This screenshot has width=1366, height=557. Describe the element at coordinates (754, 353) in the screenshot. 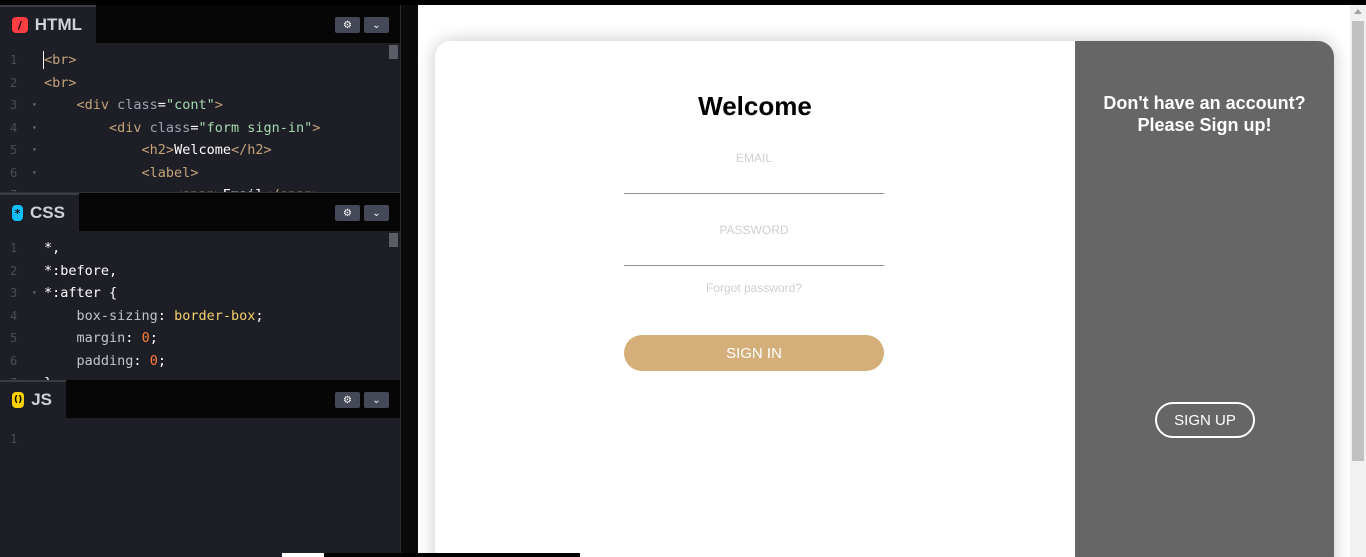

I see `sign-in-button: SIGN IN` at that location.